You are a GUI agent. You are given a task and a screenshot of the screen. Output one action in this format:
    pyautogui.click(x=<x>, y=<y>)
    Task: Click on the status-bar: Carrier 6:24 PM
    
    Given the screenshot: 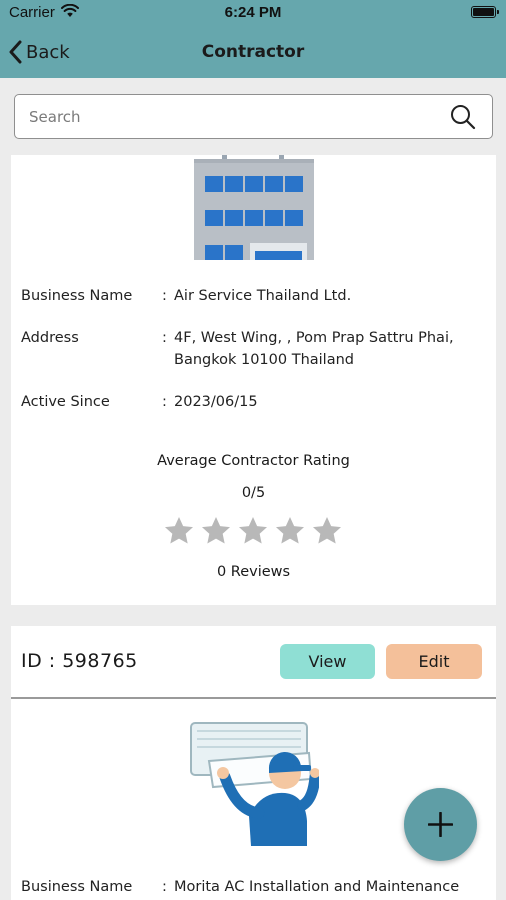 What is the action you would take?
    pyautogui.click(x=253, y=13)
    